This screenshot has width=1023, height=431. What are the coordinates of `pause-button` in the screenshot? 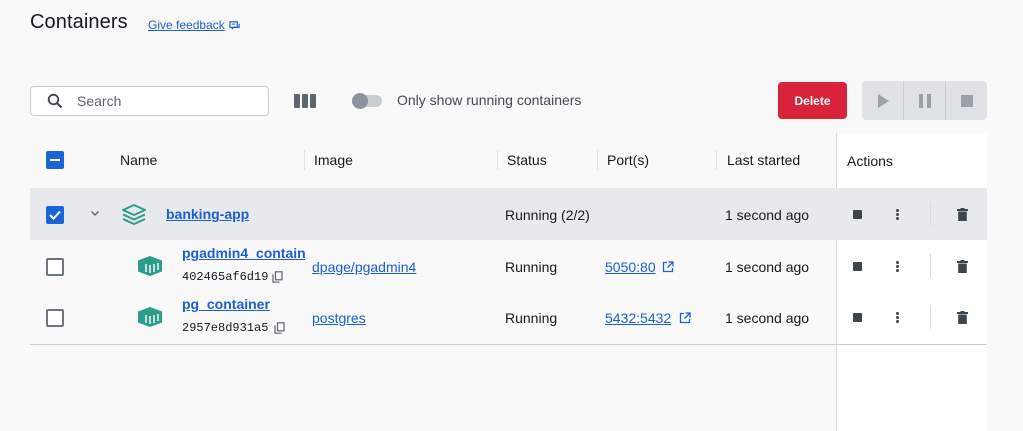 It's located at (925, 100).